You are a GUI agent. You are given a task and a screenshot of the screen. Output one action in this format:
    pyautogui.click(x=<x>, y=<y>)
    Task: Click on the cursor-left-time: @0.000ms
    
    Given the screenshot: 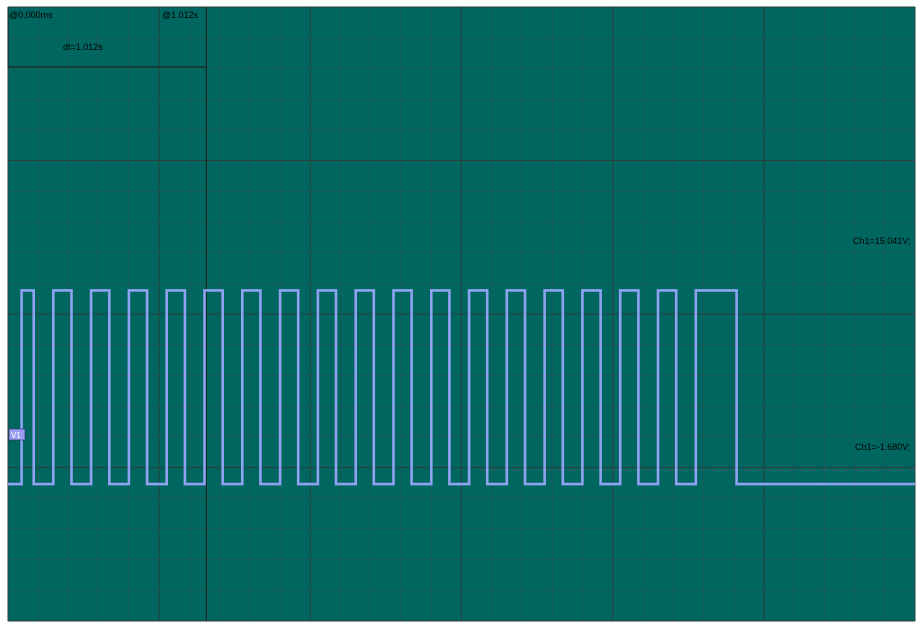 What is the action you would take?
    pyautogui.click(x=31, y=15)
    